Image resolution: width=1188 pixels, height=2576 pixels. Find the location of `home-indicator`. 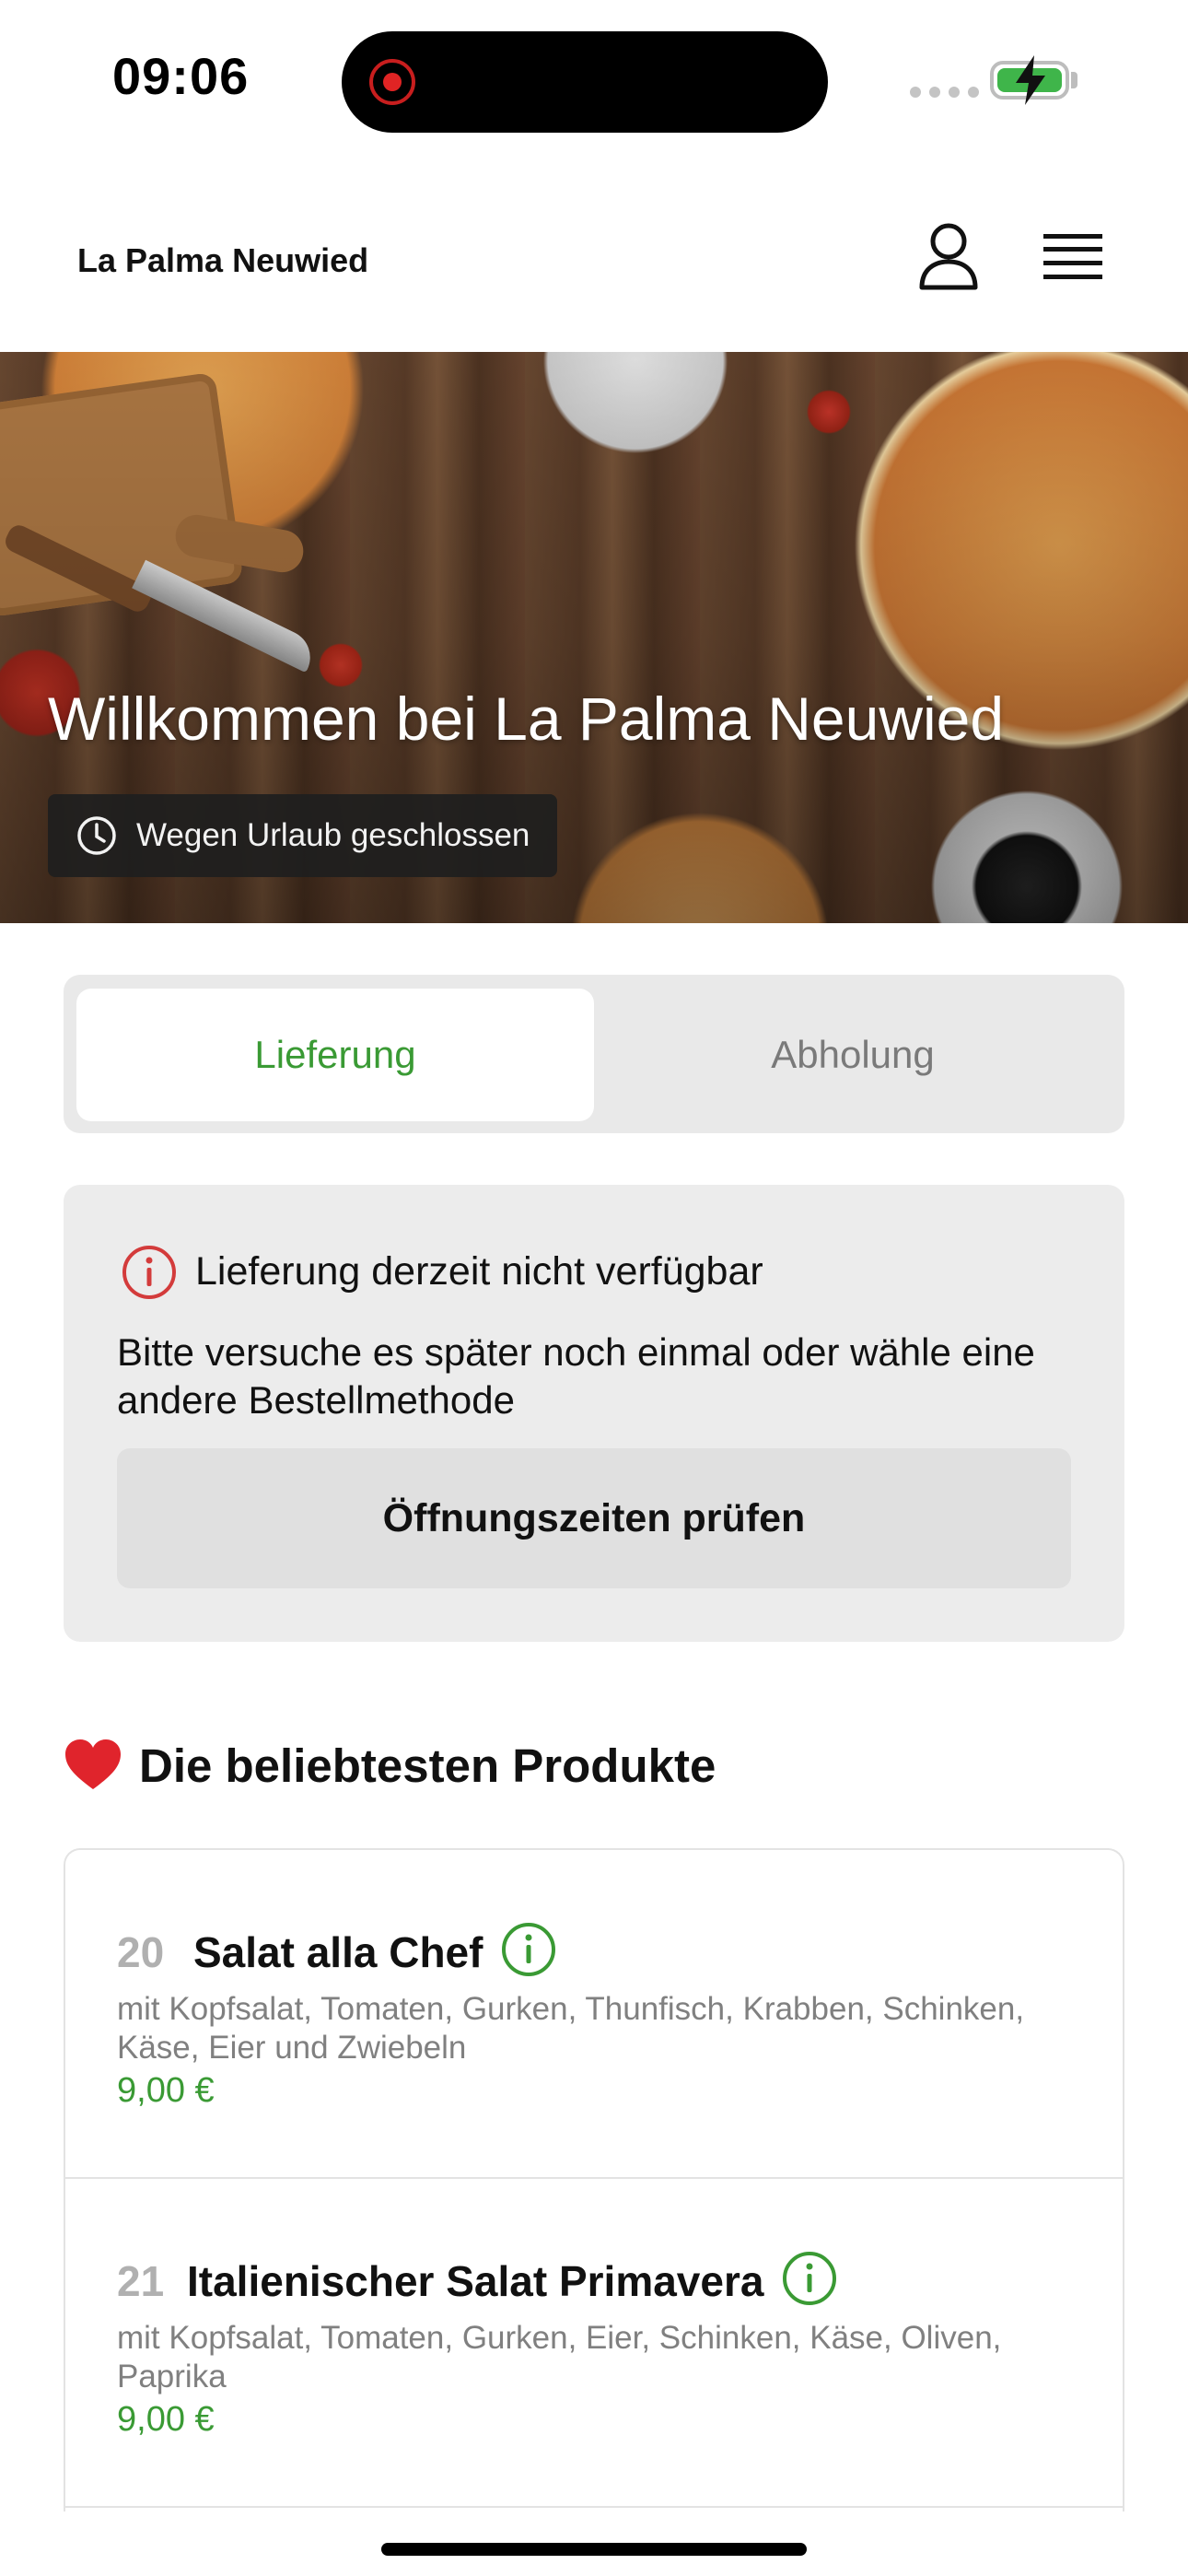

home-indicator is located at coordinates (594, 2549).